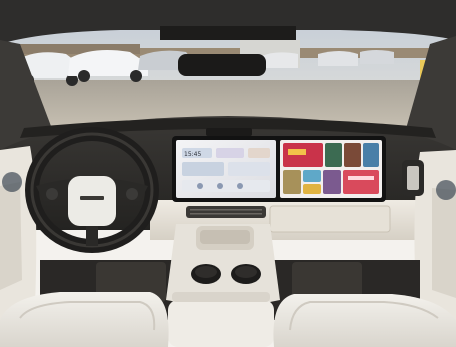  I want to click on center-vent, so click(226, 212).